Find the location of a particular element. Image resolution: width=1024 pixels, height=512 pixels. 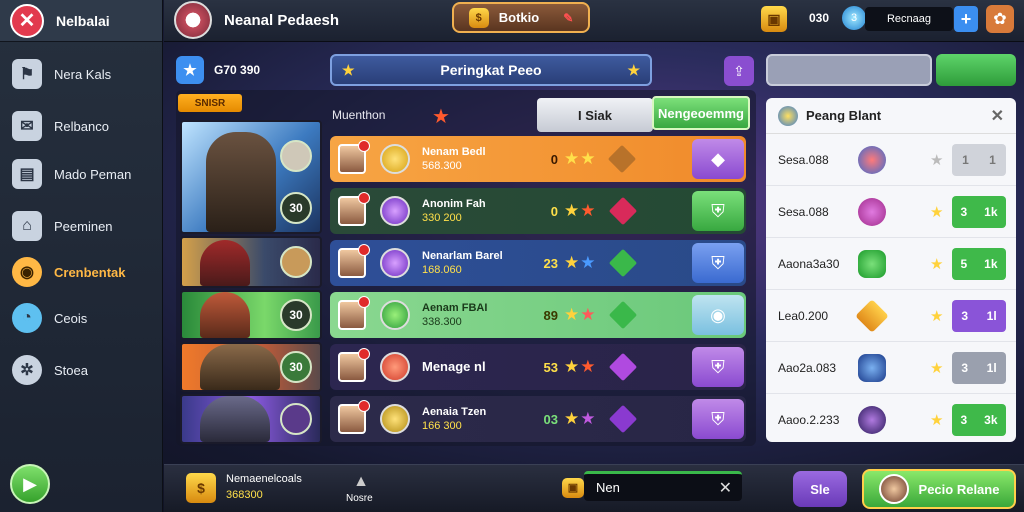

list-item: Sesa.088 ★ 3 1k is located at coordinates (891, 212).